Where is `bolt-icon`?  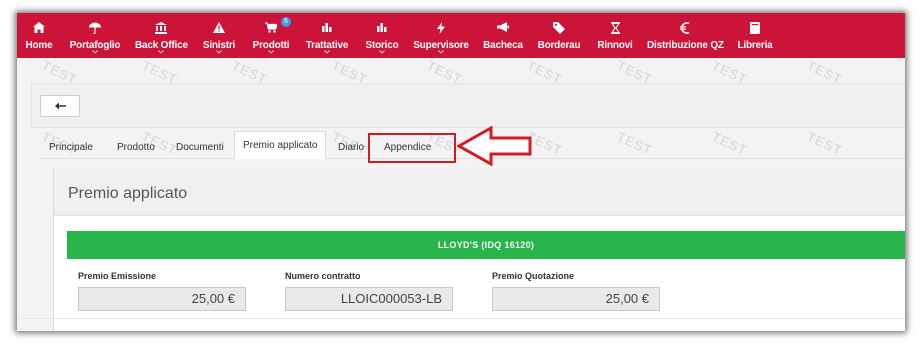 bolt-icon is located at coordinates (441, 28).